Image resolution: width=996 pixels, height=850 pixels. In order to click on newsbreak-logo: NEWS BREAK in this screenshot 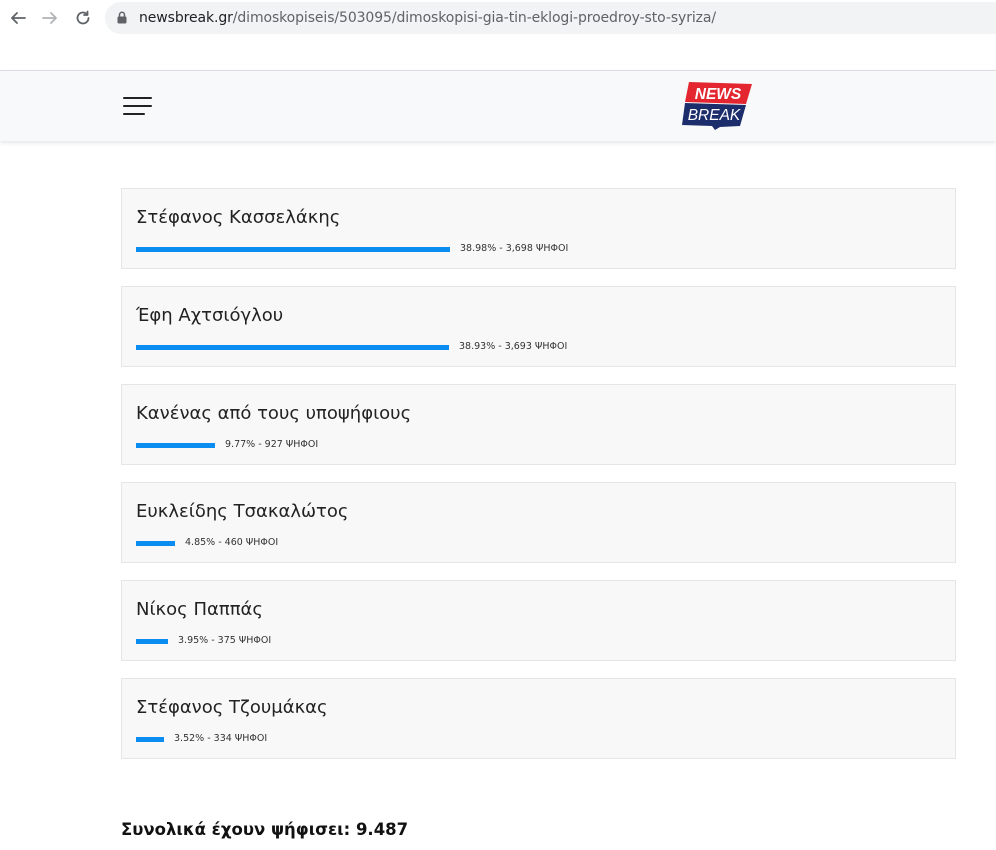, I will do `click(717, 107)`.